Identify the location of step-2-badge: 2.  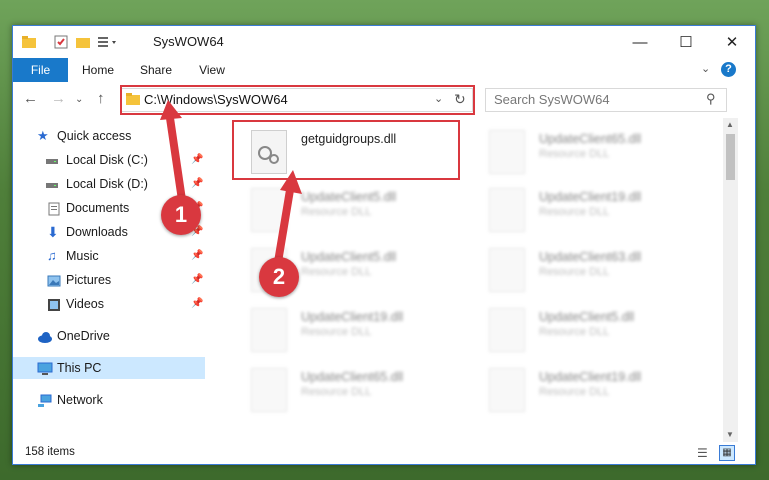
(279, 277).